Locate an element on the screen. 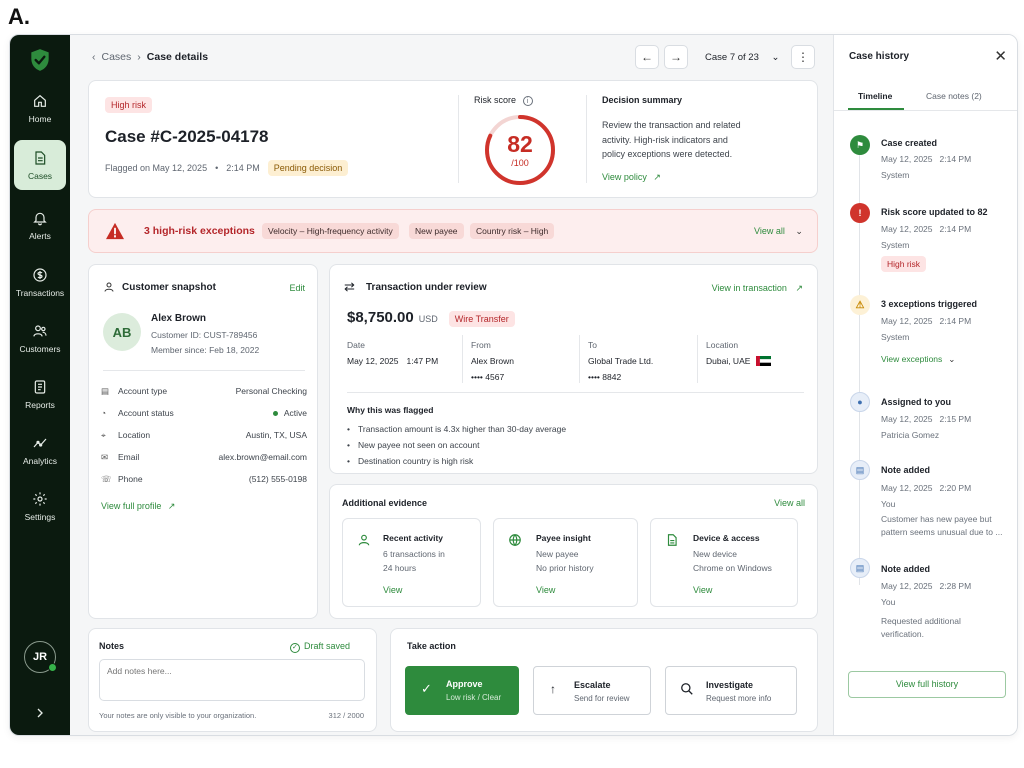  sidebar-item-alerts: Alerts is located at coordinates (40, 225).